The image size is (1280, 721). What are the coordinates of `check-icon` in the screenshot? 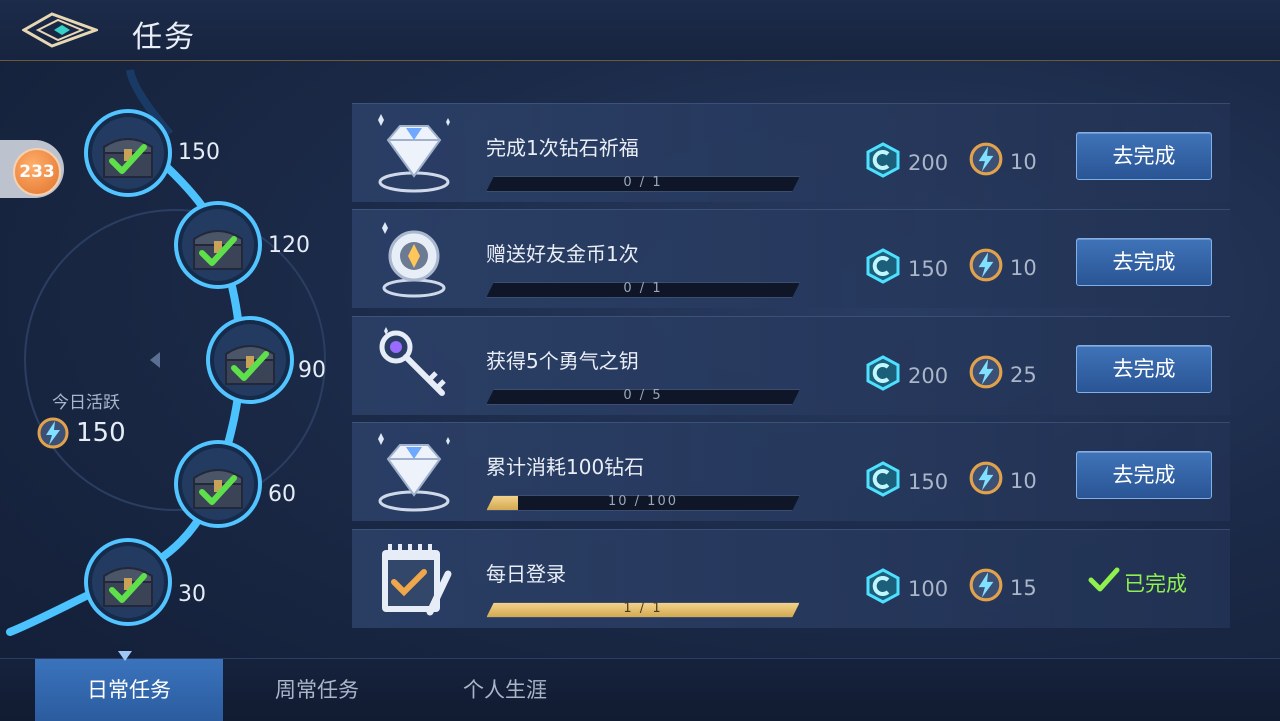 It's located at (1104, 582).